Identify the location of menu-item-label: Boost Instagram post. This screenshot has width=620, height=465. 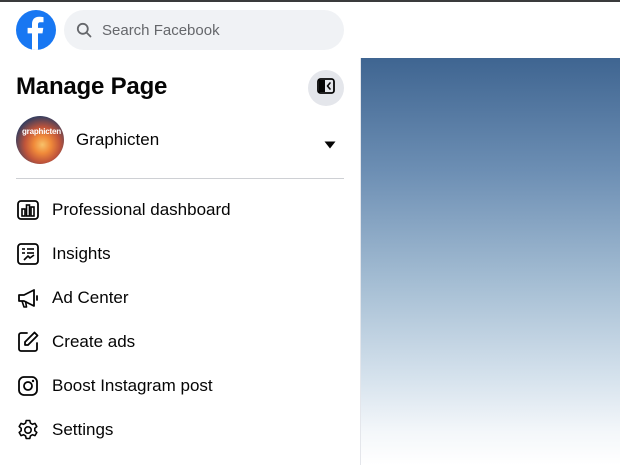
(132, 385).